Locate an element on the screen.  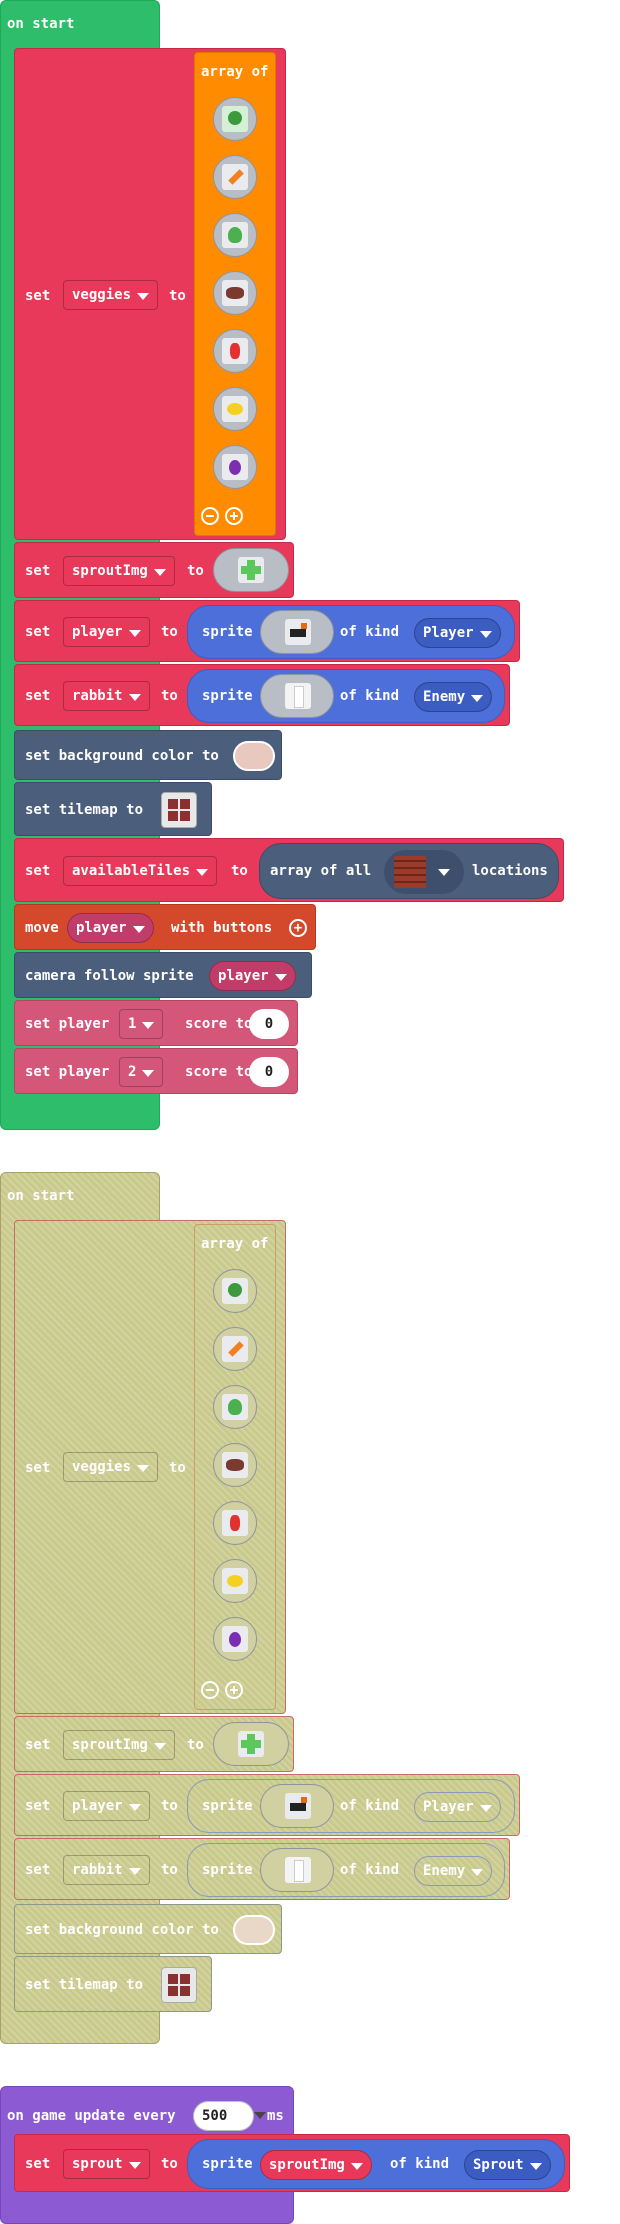
array-of-all-locations-block: array of all locations is located at coordinates (409, 871).